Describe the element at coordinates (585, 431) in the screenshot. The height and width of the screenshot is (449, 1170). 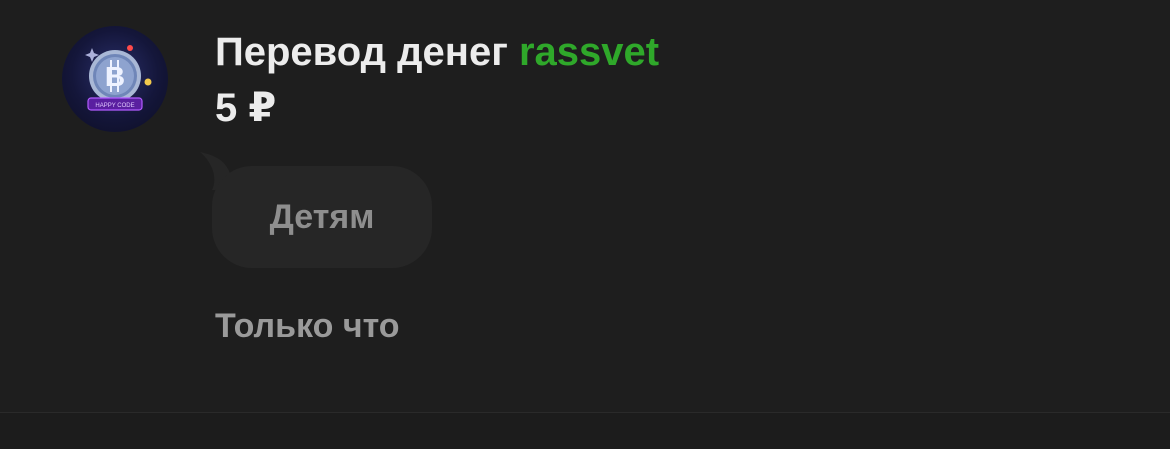
I see `next-item-area` at that location.